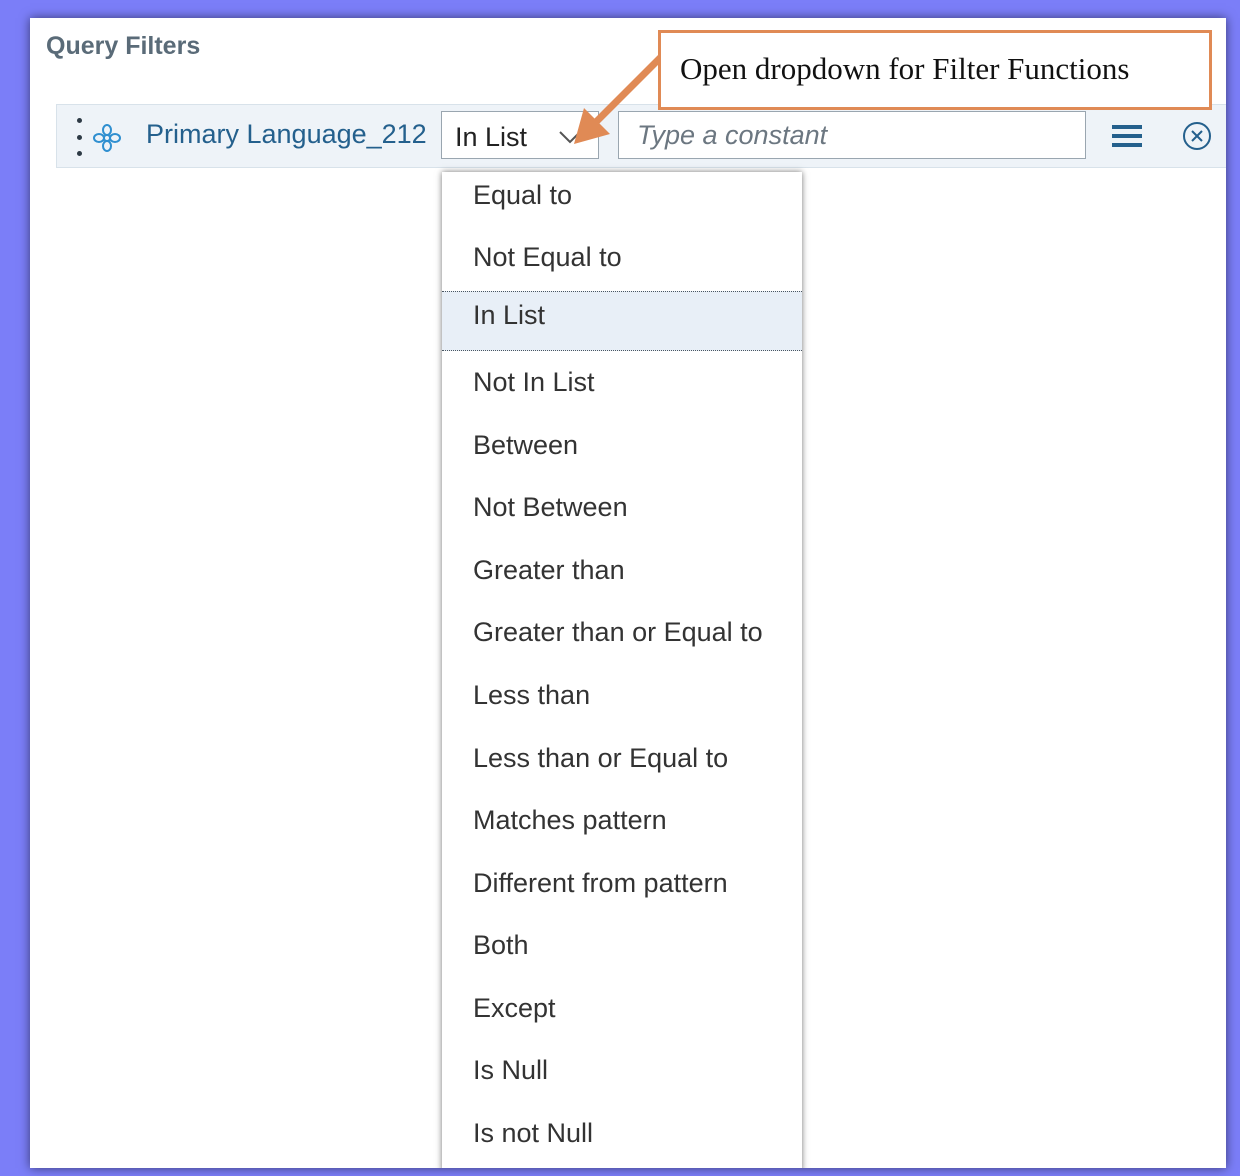 The width and height of the screenshot is (1240, 1176). Describe the element at coordinates (622, 1139) in the screenshot. I see `option-is-not-null: Is not Null` at that location.